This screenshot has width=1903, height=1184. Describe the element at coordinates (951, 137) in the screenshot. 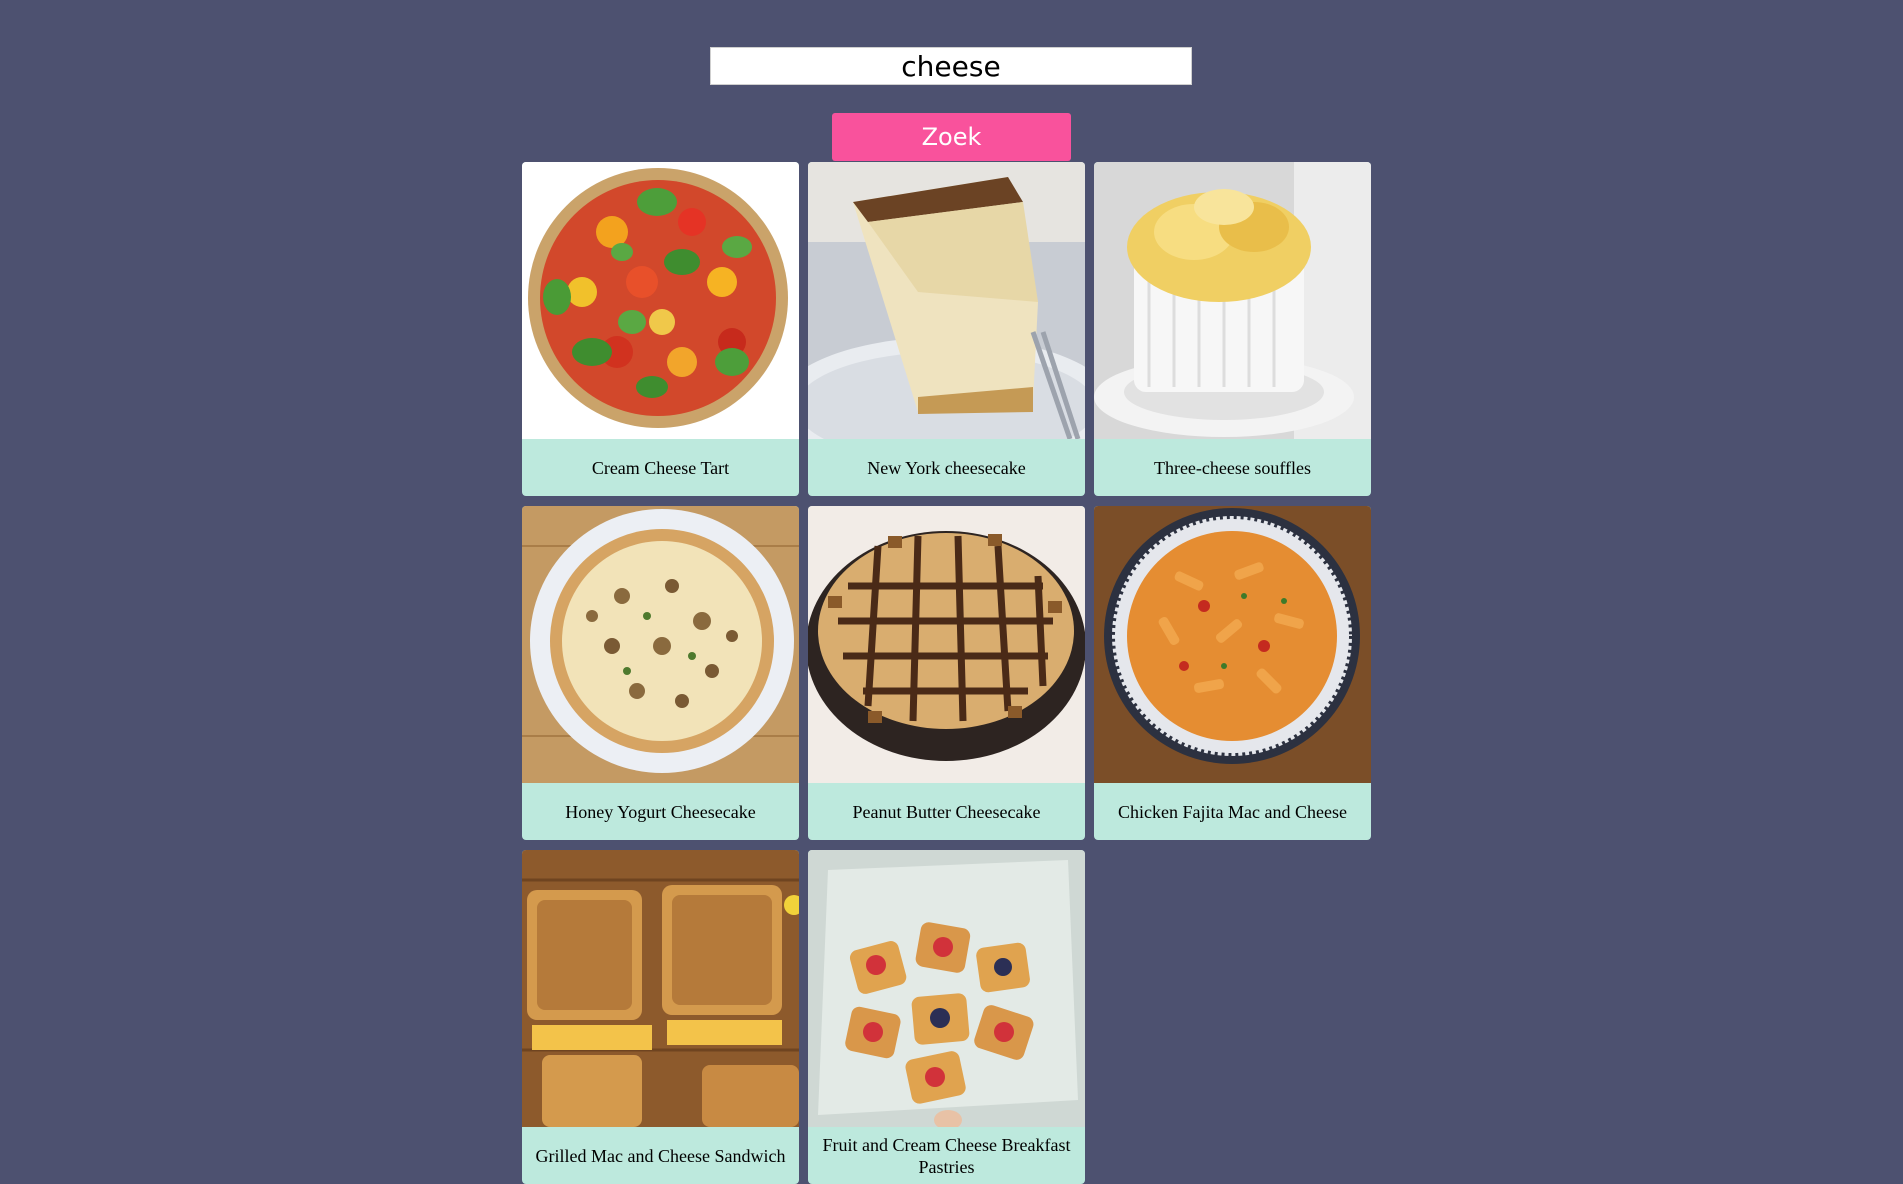

I see `search-button: Zoek` at that location.